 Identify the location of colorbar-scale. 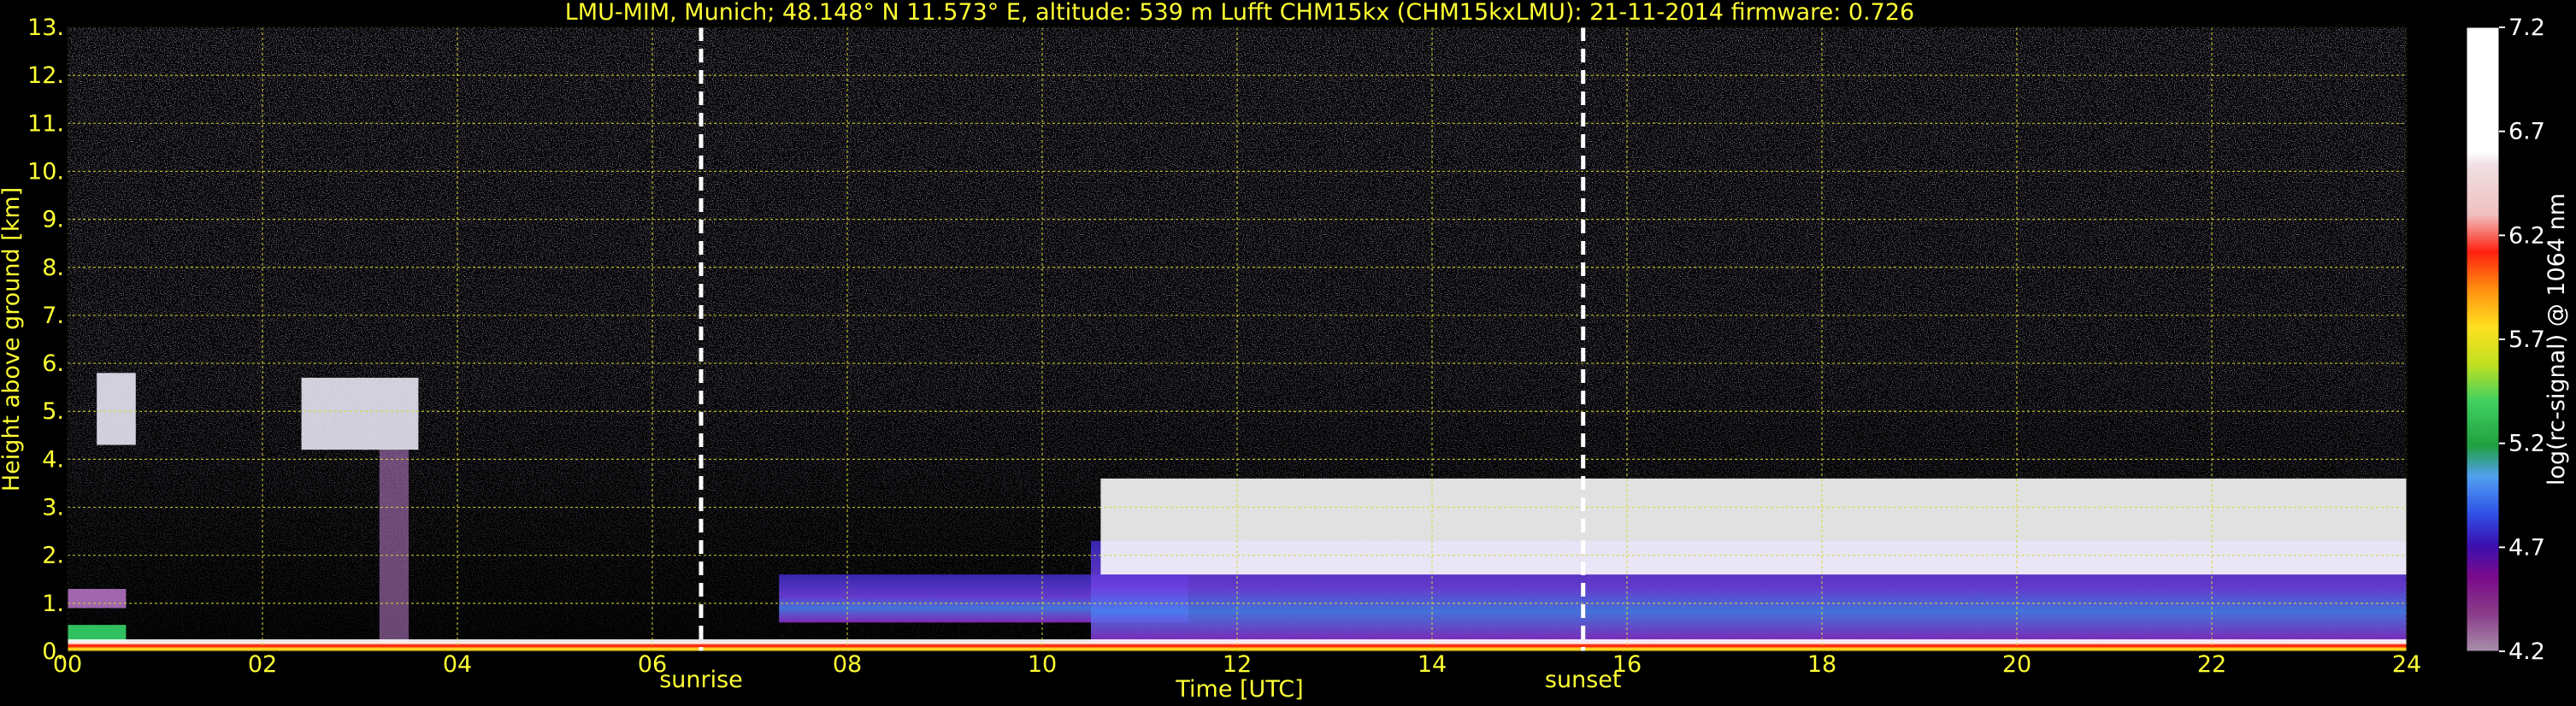
(2483, 339).